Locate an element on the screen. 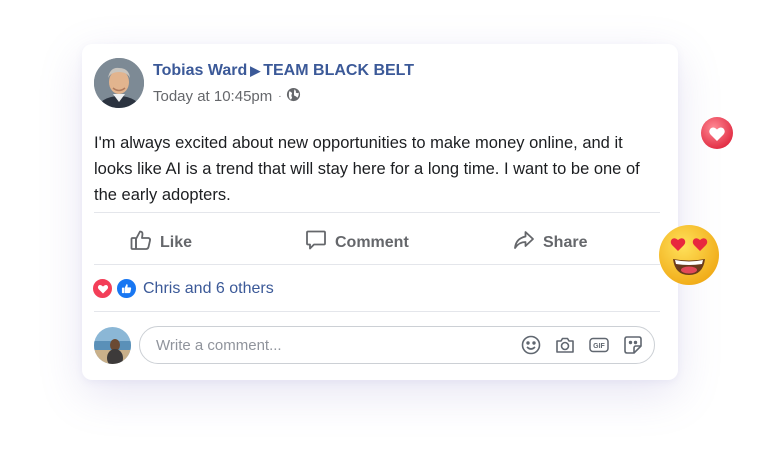  reactions-count: Chris and 6 others is located at coordinates (208, 289).